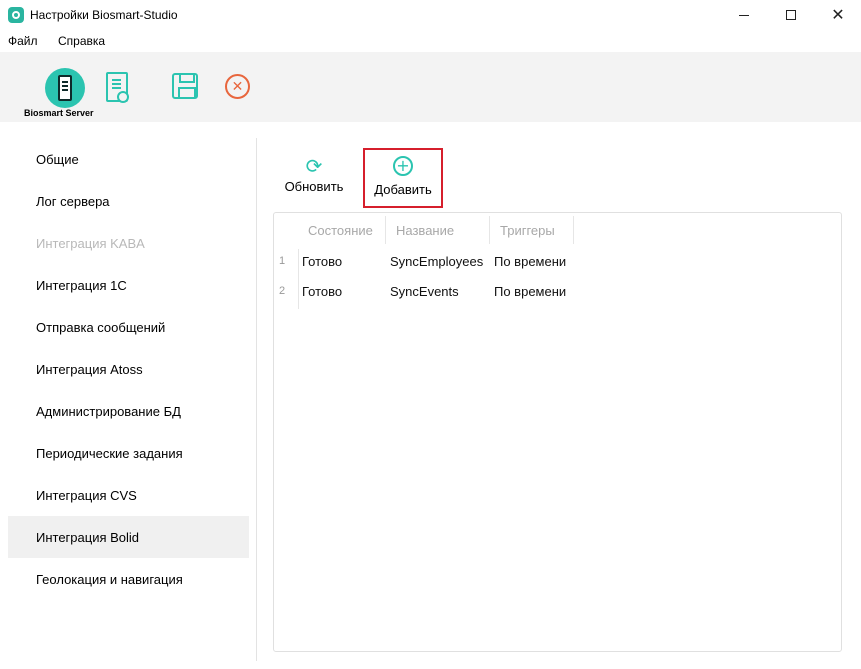 Image resolution: width=861 pixels, height=669 pixels. What do you see at coordinates (128, 201) in the screenshot?
I see `sidebar-item-server-log: Лог сервера` at bounding box center [128, 201].